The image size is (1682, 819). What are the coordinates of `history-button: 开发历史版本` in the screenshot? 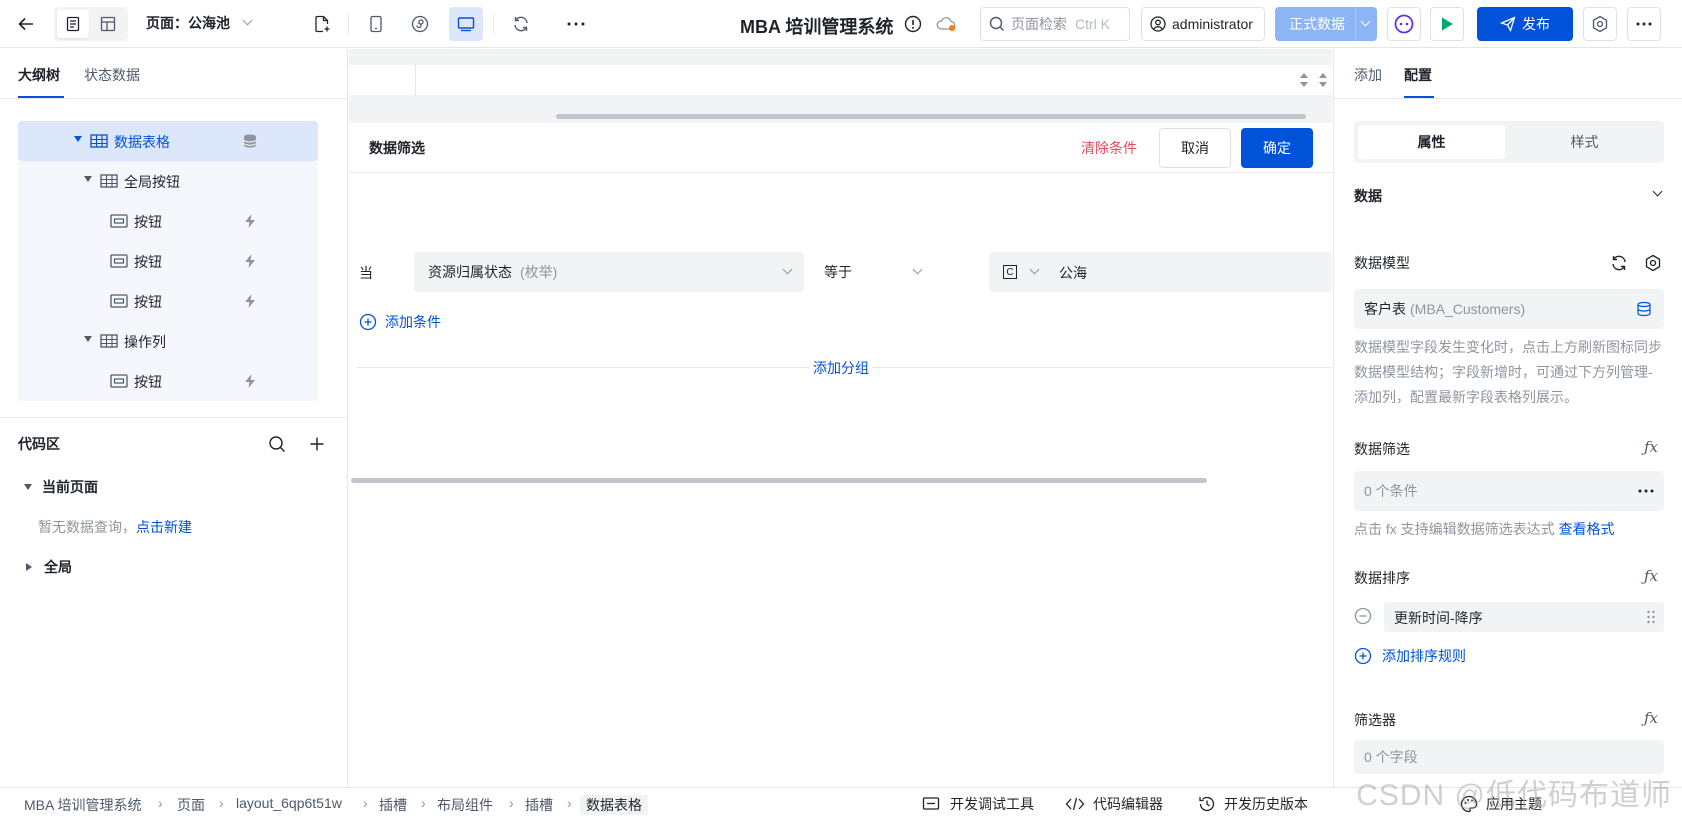 It's located at (1253, 804).